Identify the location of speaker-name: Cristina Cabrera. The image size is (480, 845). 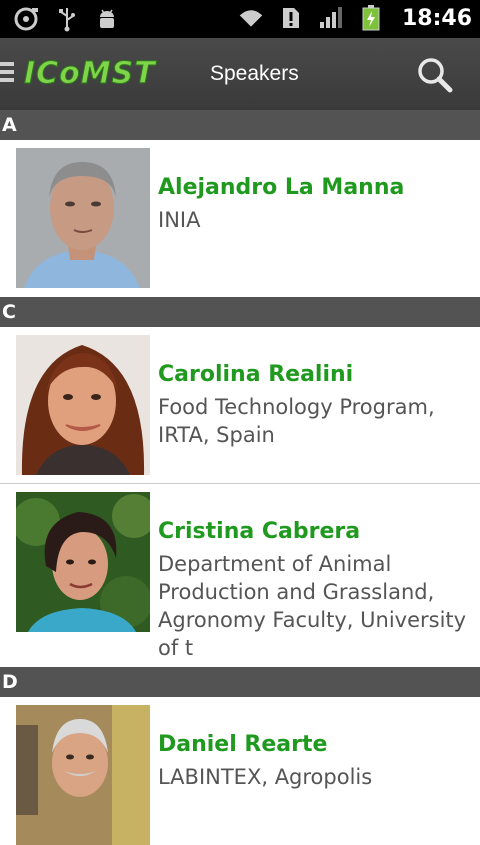
(259, 531).